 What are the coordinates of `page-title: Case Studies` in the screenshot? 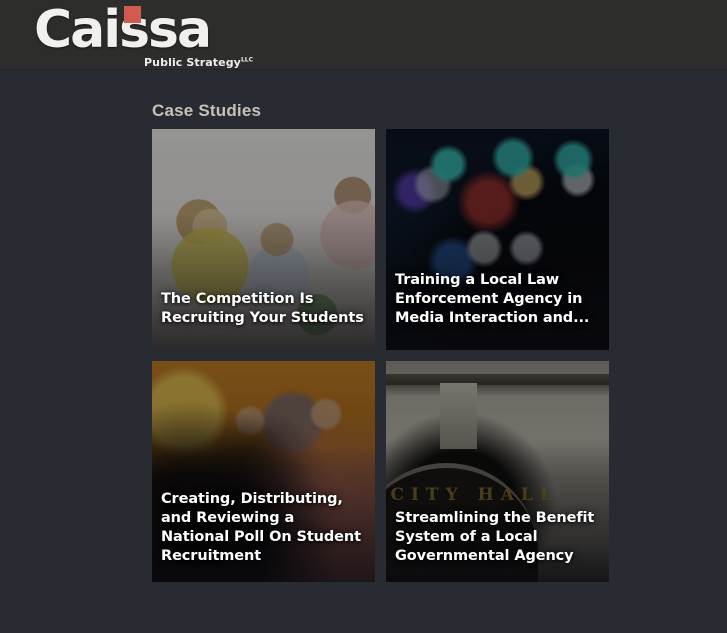 It's located at (207, 110).